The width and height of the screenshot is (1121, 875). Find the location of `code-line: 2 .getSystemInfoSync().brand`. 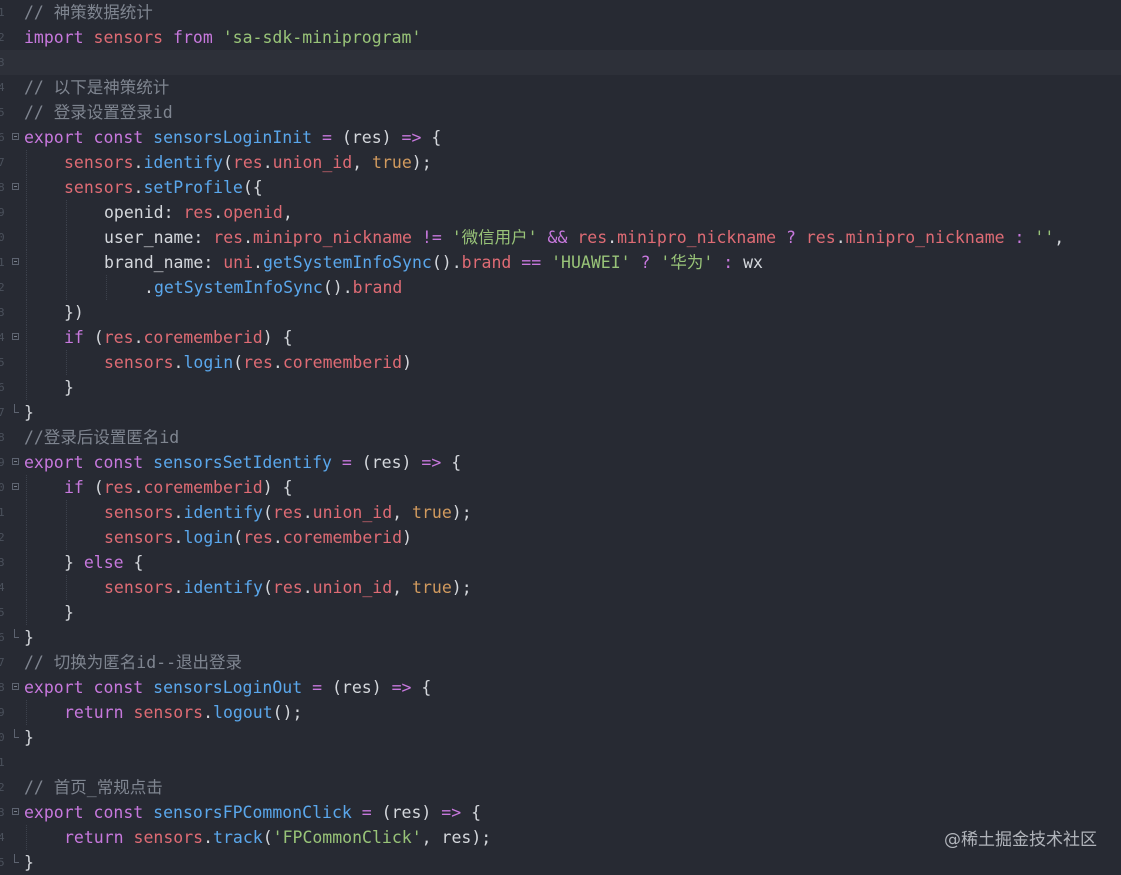

code-line: 2 .getSystemInfoSync().brand is located at coordinates (560, 287).